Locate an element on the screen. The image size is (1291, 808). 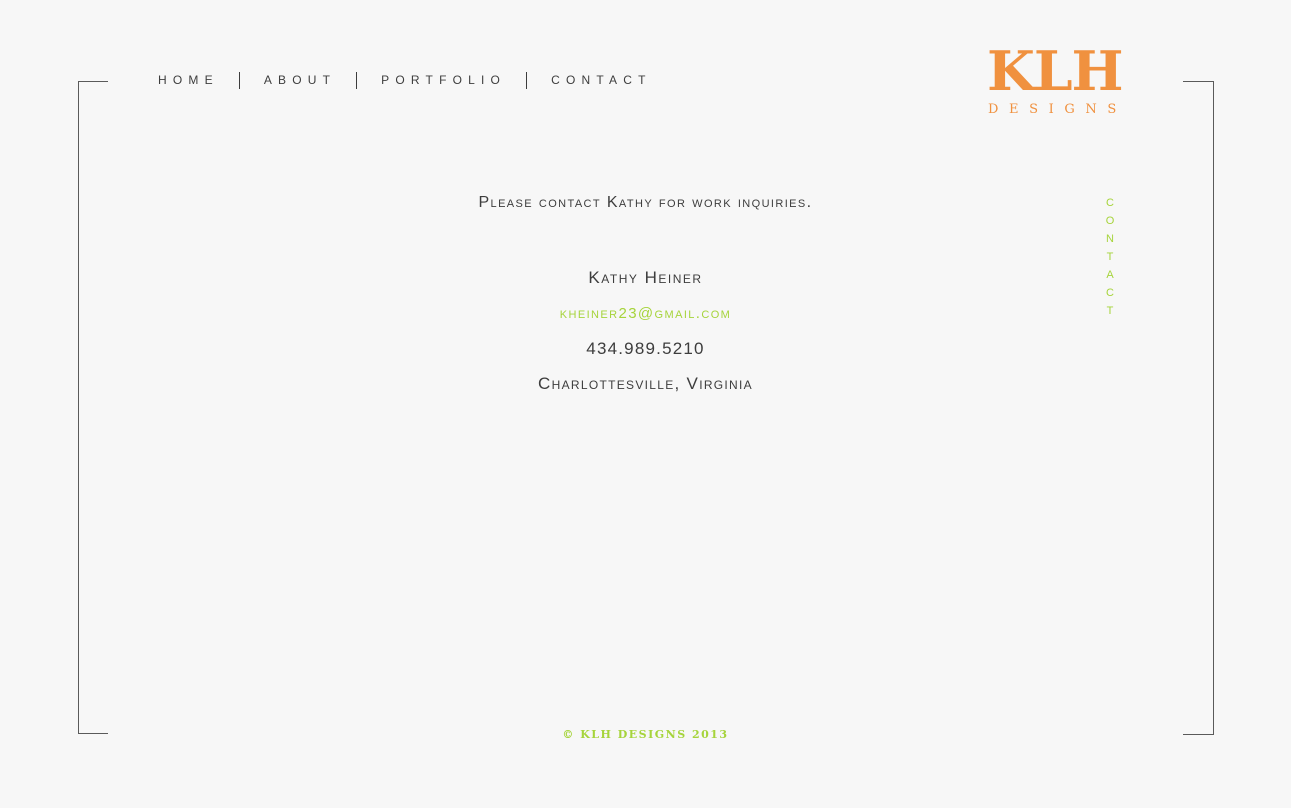
nav-home-link: HOME is located at coordinates (188, 80).